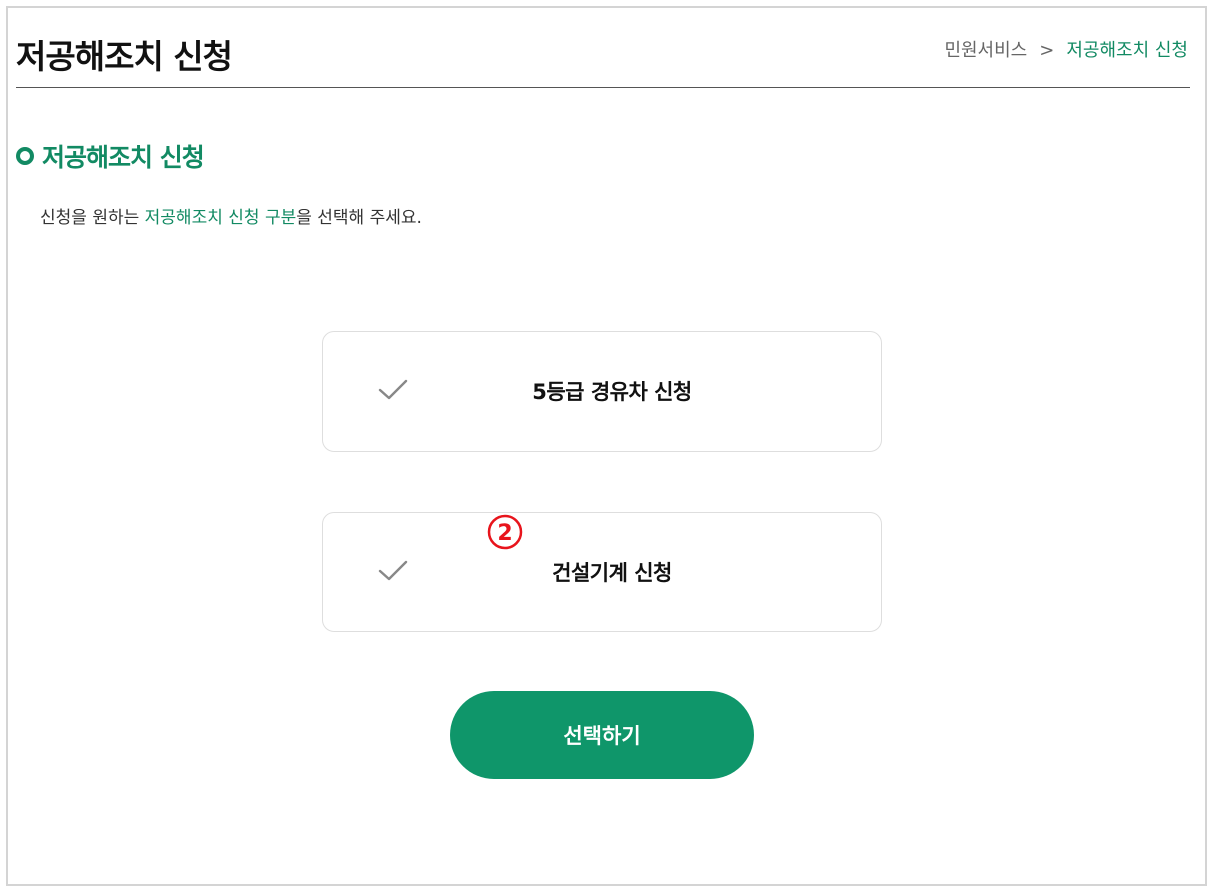 Image resolution: width=1215 pixels, height=886 pixels. What do you see at coordinates (220, 218) in the screenshot?
I see `instruction-highlight: 저공해조치 신청 구분` at bounding box center [220, 218].